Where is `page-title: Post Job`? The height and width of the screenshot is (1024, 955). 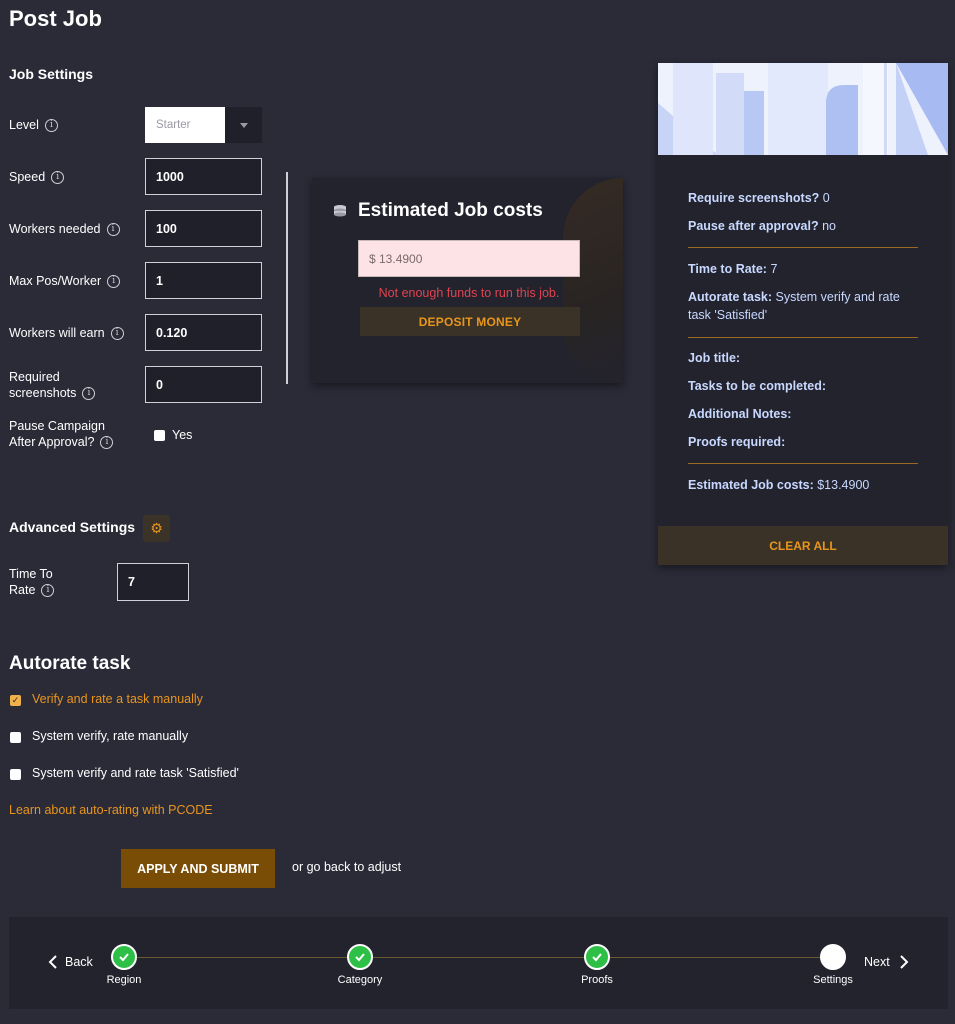
page-title: Post Job is located at coordinates (55, 18).